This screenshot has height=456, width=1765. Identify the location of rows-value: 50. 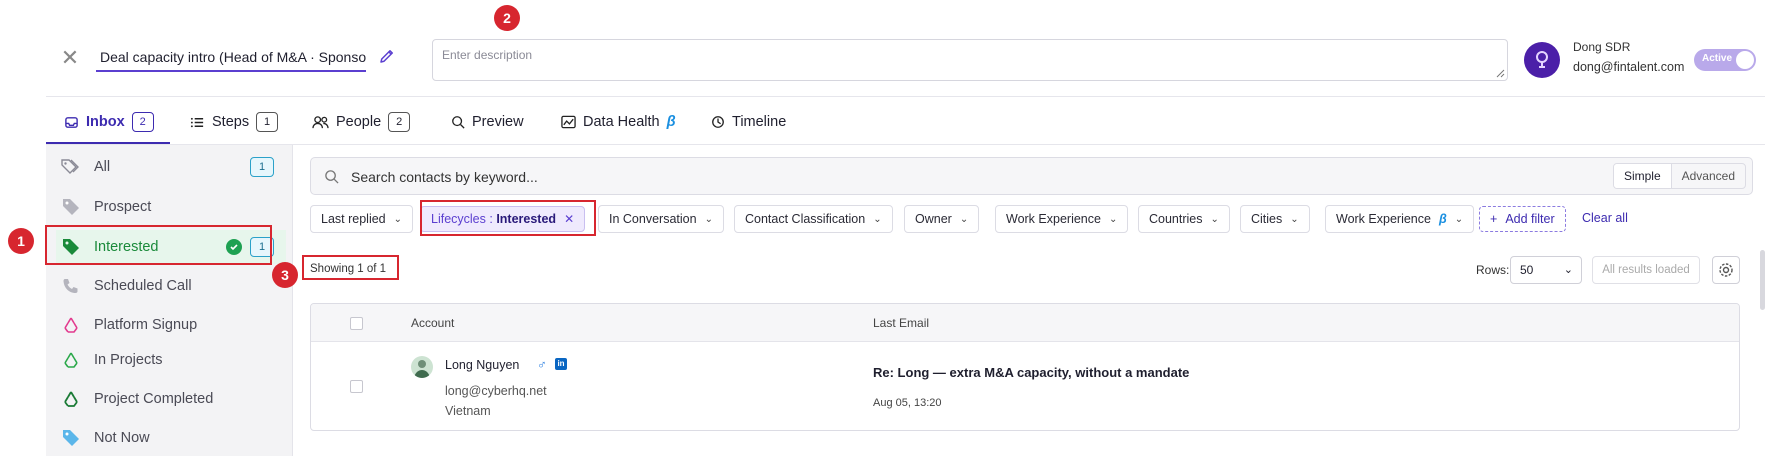
(1527, 270).